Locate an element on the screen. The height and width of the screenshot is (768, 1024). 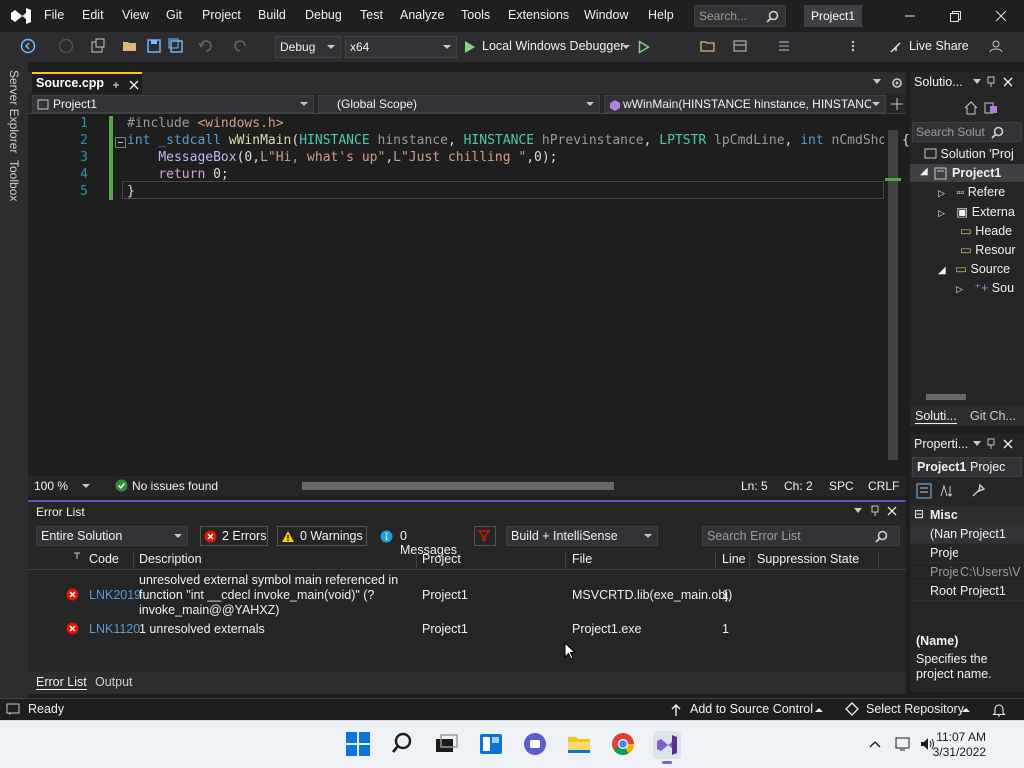
code-line-4: return 0; is located at coordinates (177, 174).